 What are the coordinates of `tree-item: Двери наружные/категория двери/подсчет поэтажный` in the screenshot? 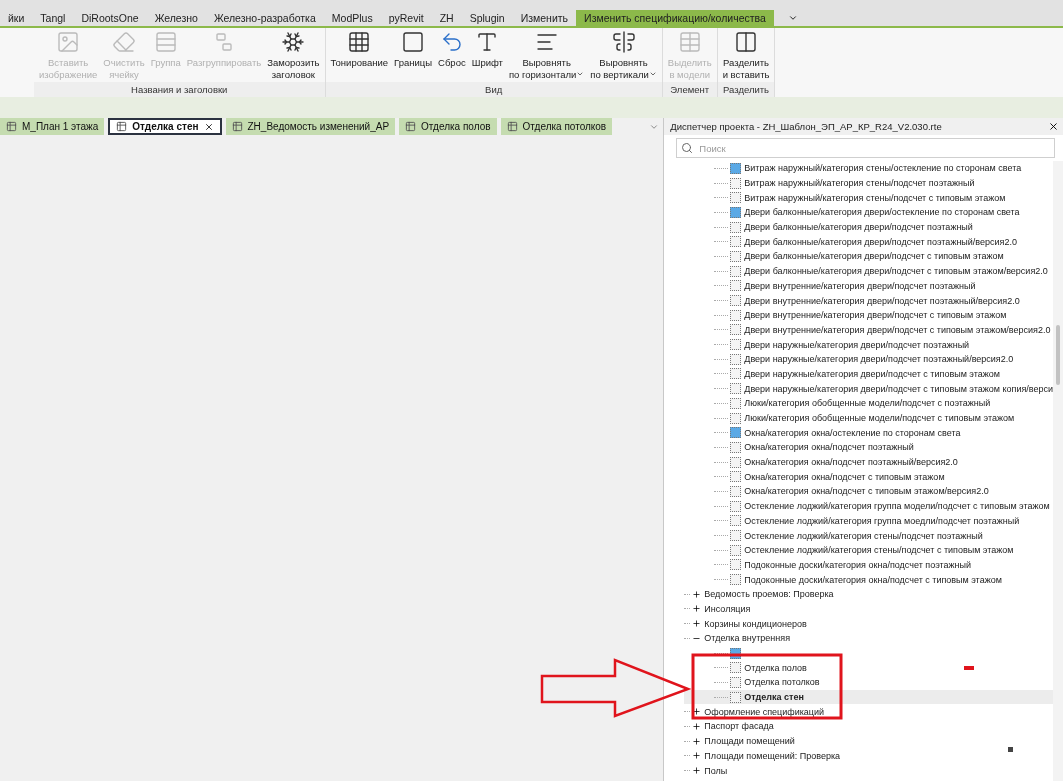 It's located at (868, 344).